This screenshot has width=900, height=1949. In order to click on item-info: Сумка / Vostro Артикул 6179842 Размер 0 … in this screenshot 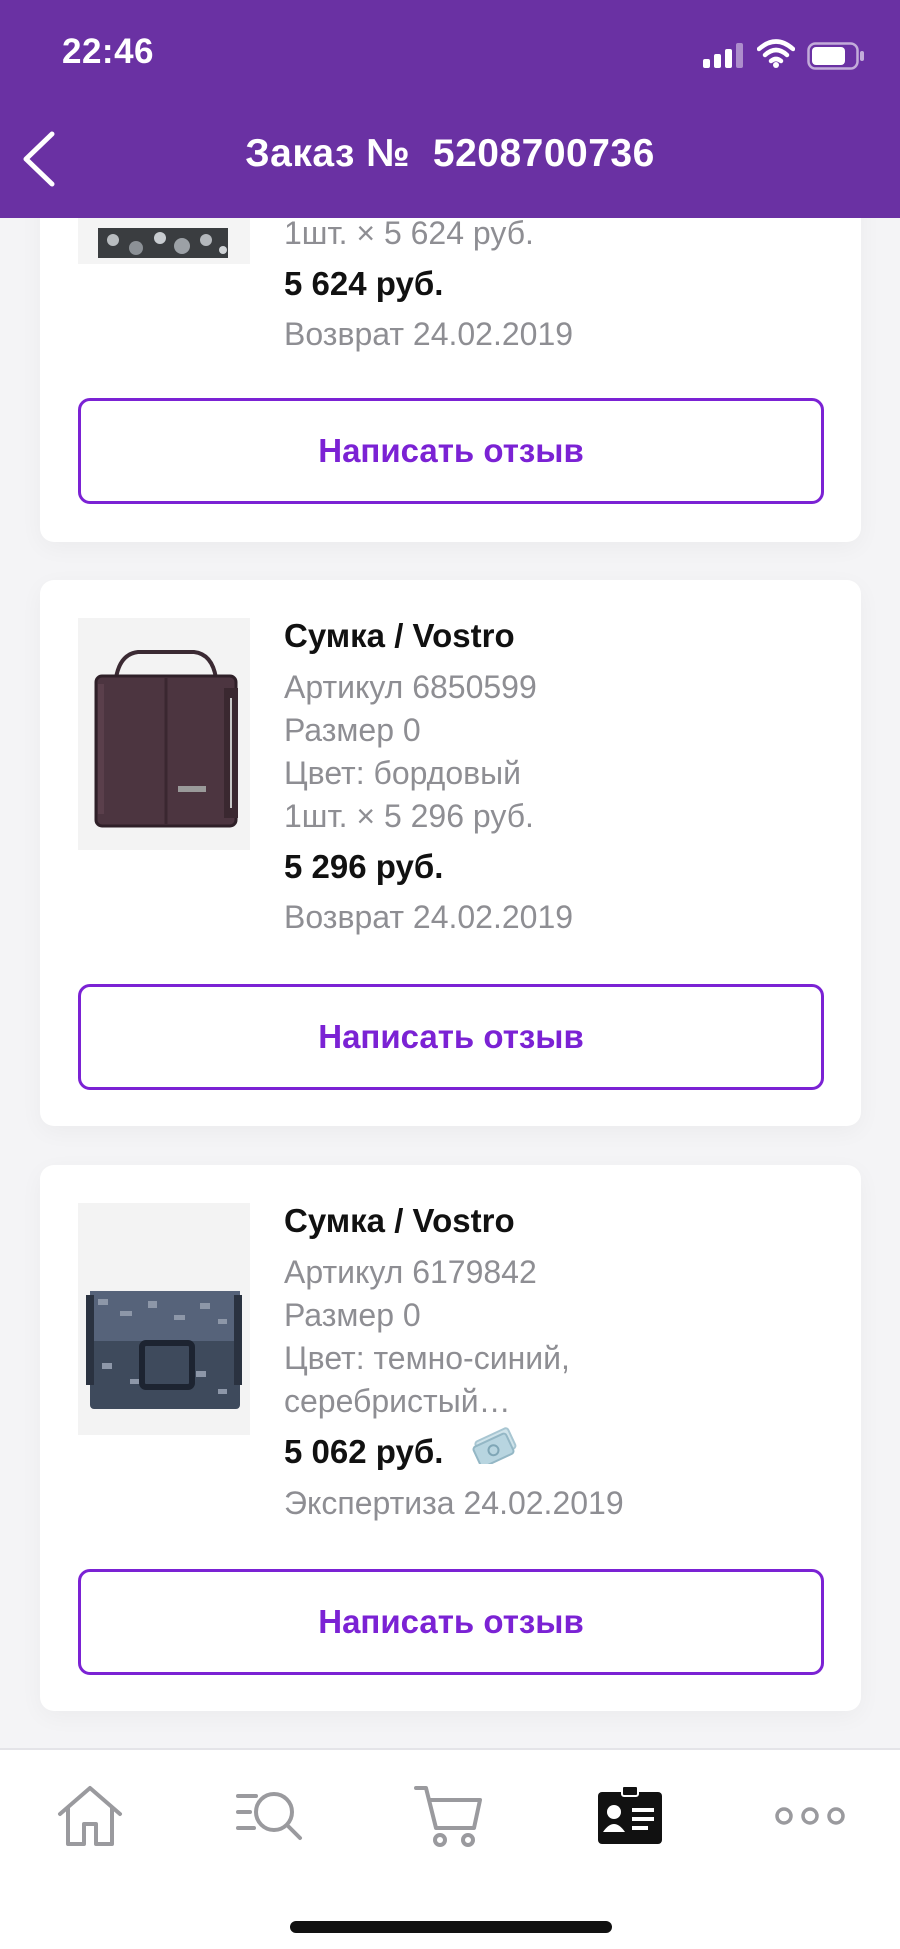, I will do `click(562, 1362)`.